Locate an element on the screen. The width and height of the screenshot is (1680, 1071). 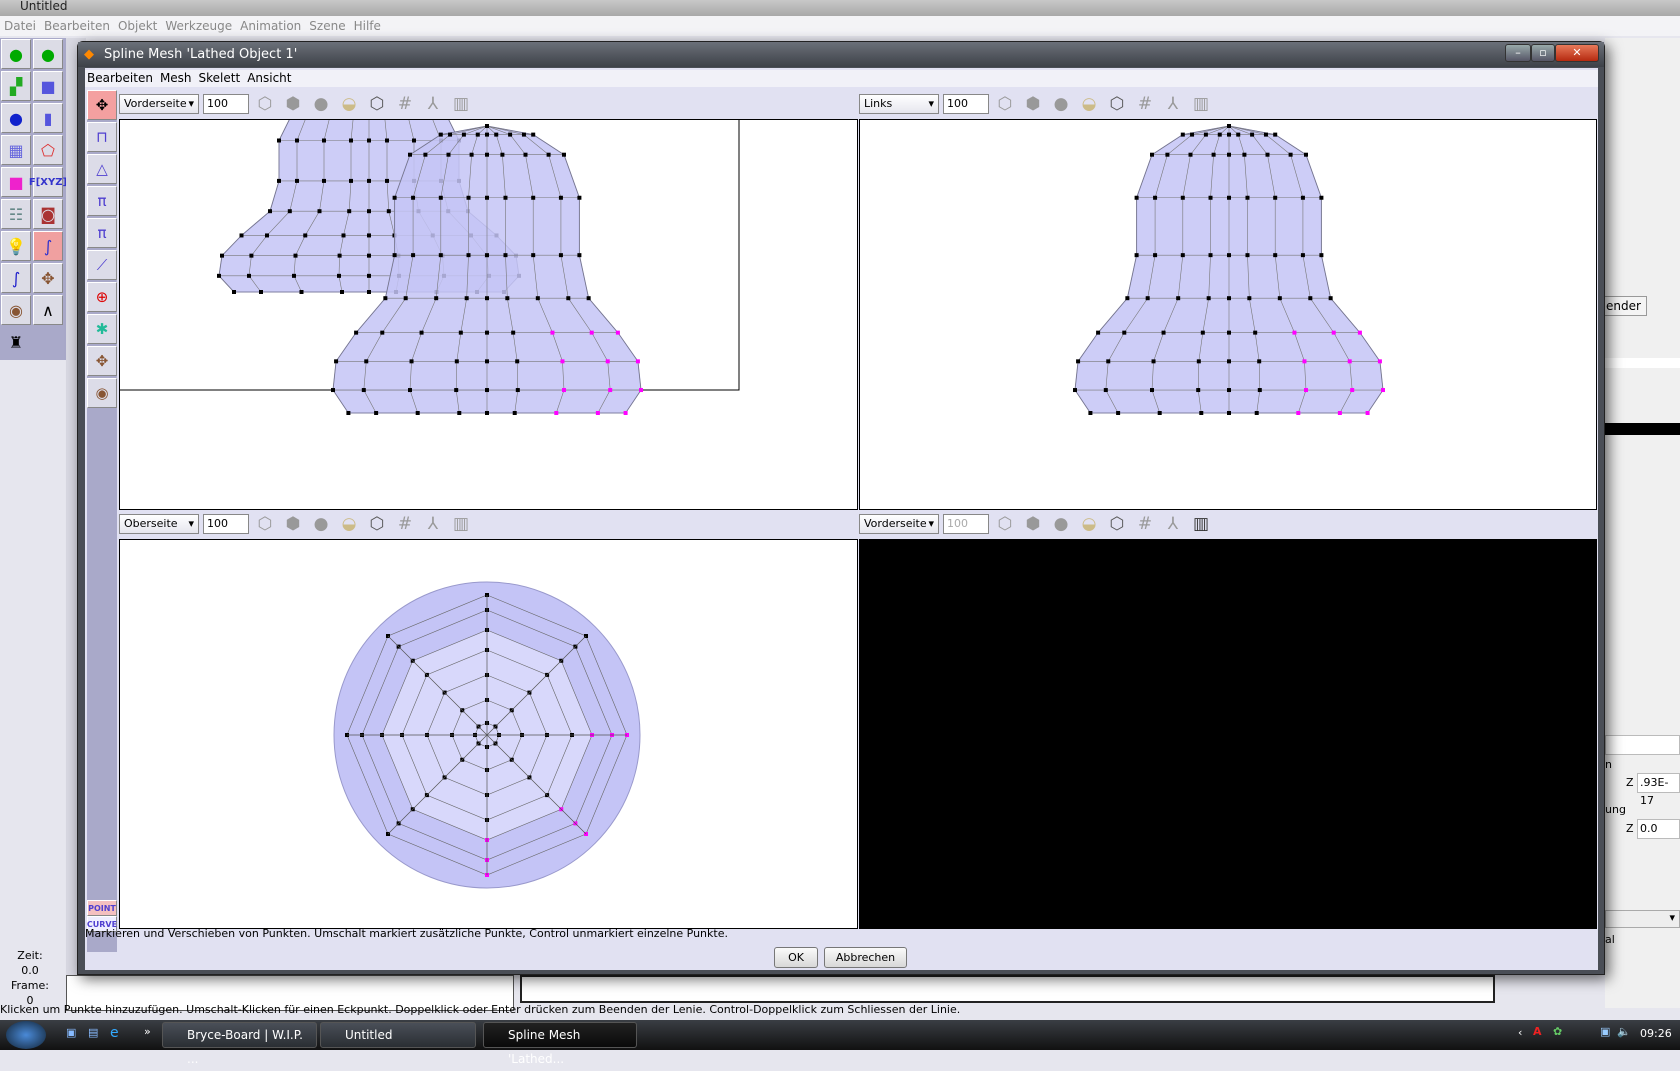
sphere-icon: ● is located at coordinates (16, 118).